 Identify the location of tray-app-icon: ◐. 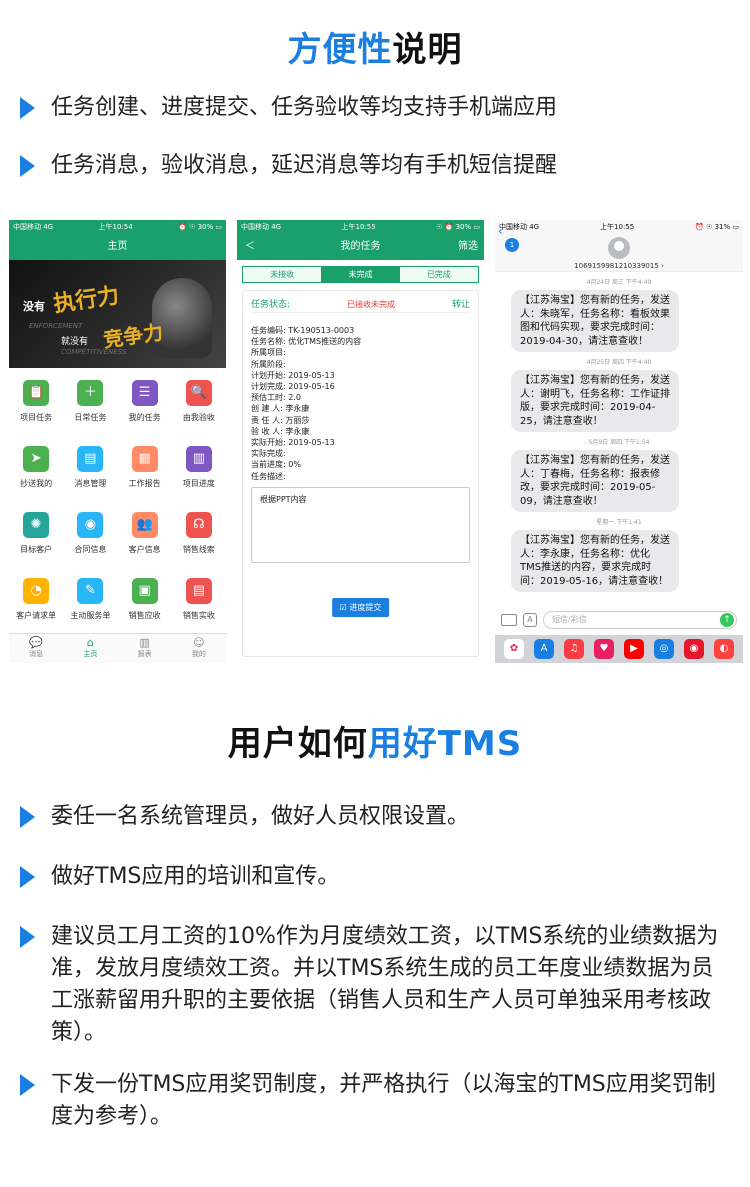
(724, 649).